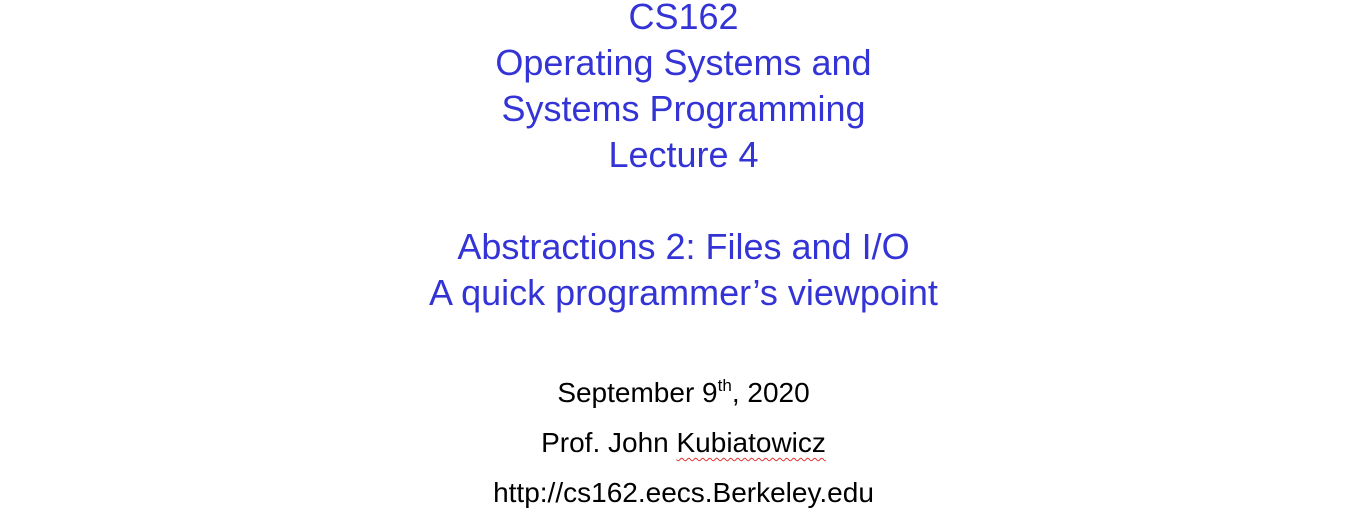 Image resolution: width=1367 pixels, height=525 pixels. Describe the element at coordinates (609, 442) in the screenshot. I see `instructor-prefix: Prof. John` at that location.